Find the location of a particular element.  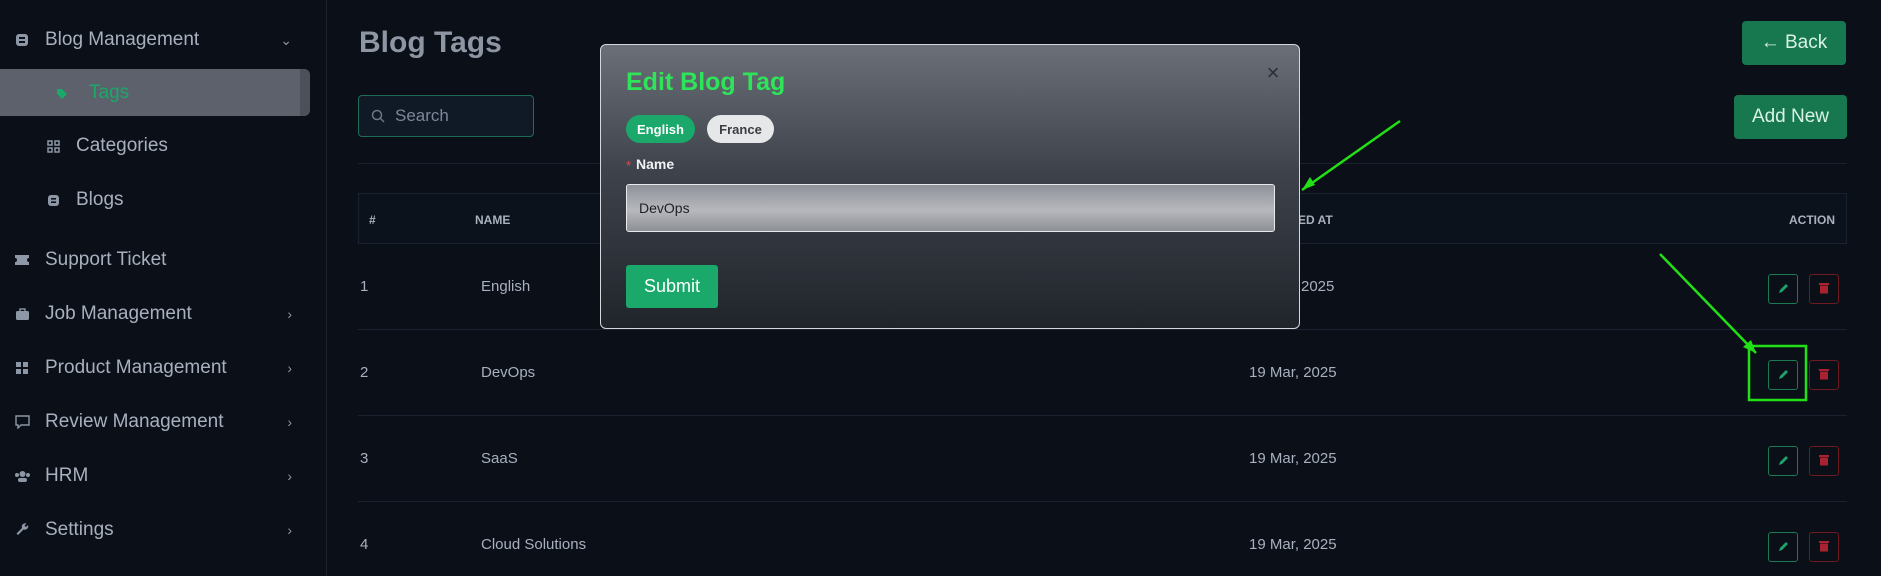

name-label: Name is located at coordinates (655, 164).